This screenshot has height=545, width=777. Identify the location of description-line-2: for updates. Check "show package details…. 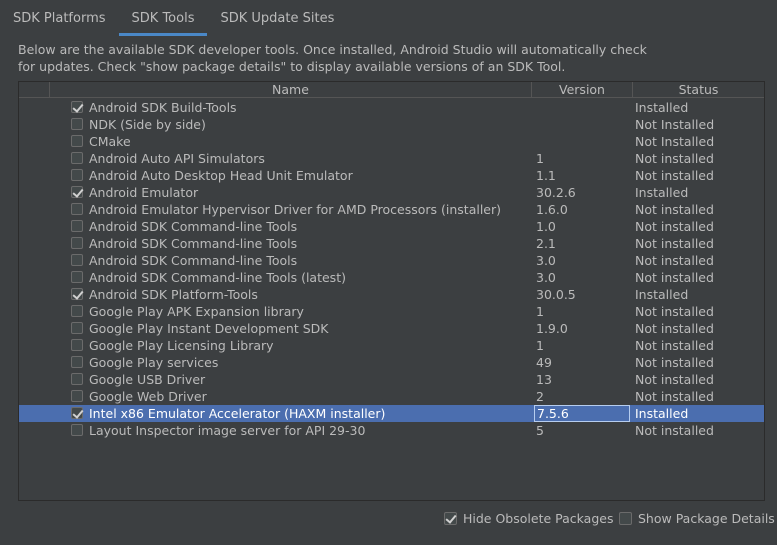
(292, 66).